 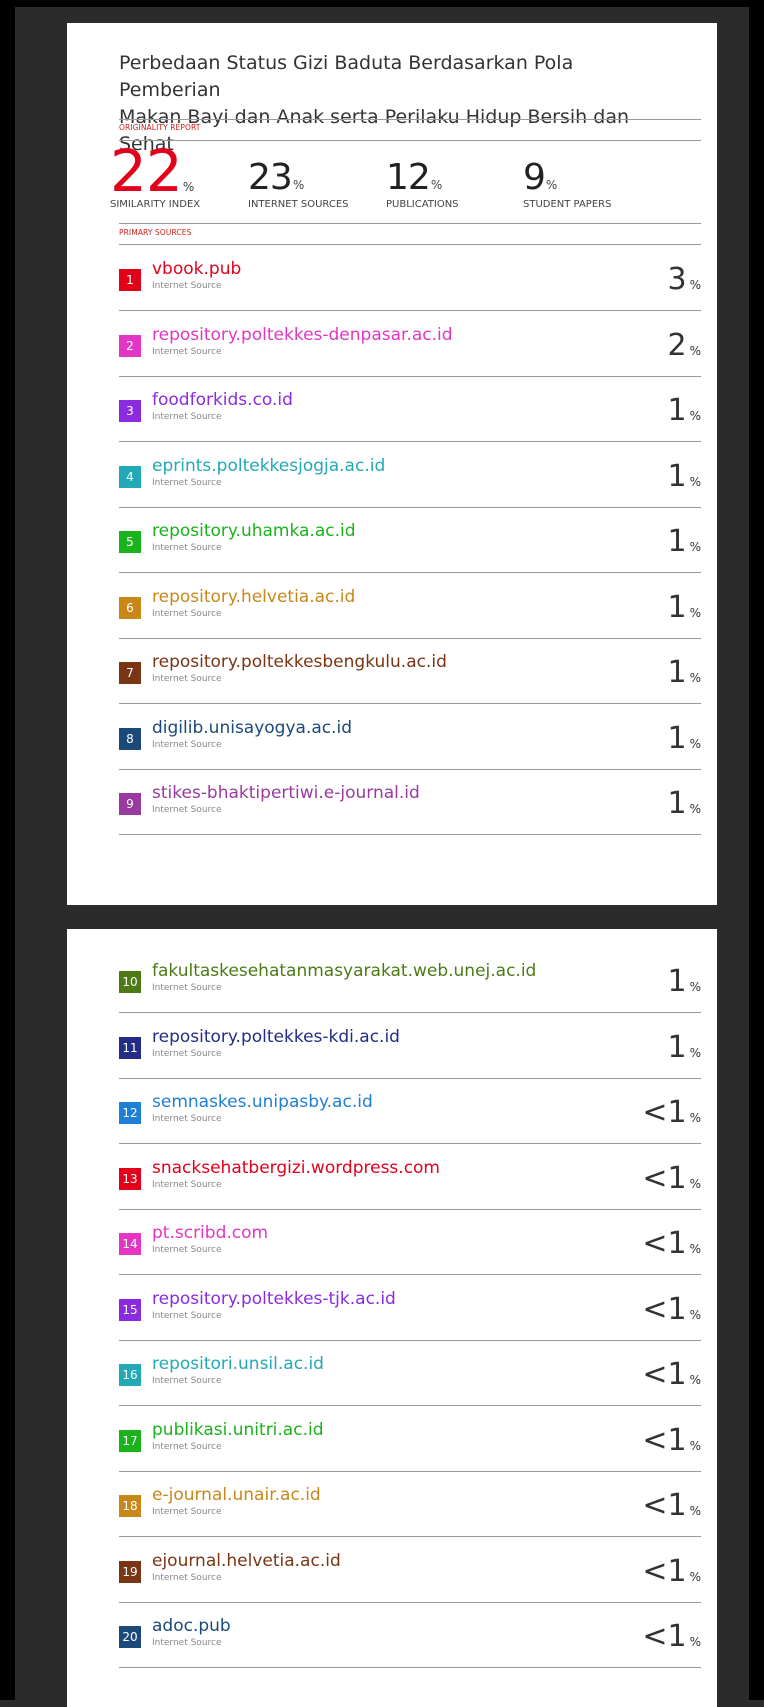 What do you see at coordinates (130, 1375) in the screenshot?
I see `source-number-badge: 16` at bounding box center [130, 1375].